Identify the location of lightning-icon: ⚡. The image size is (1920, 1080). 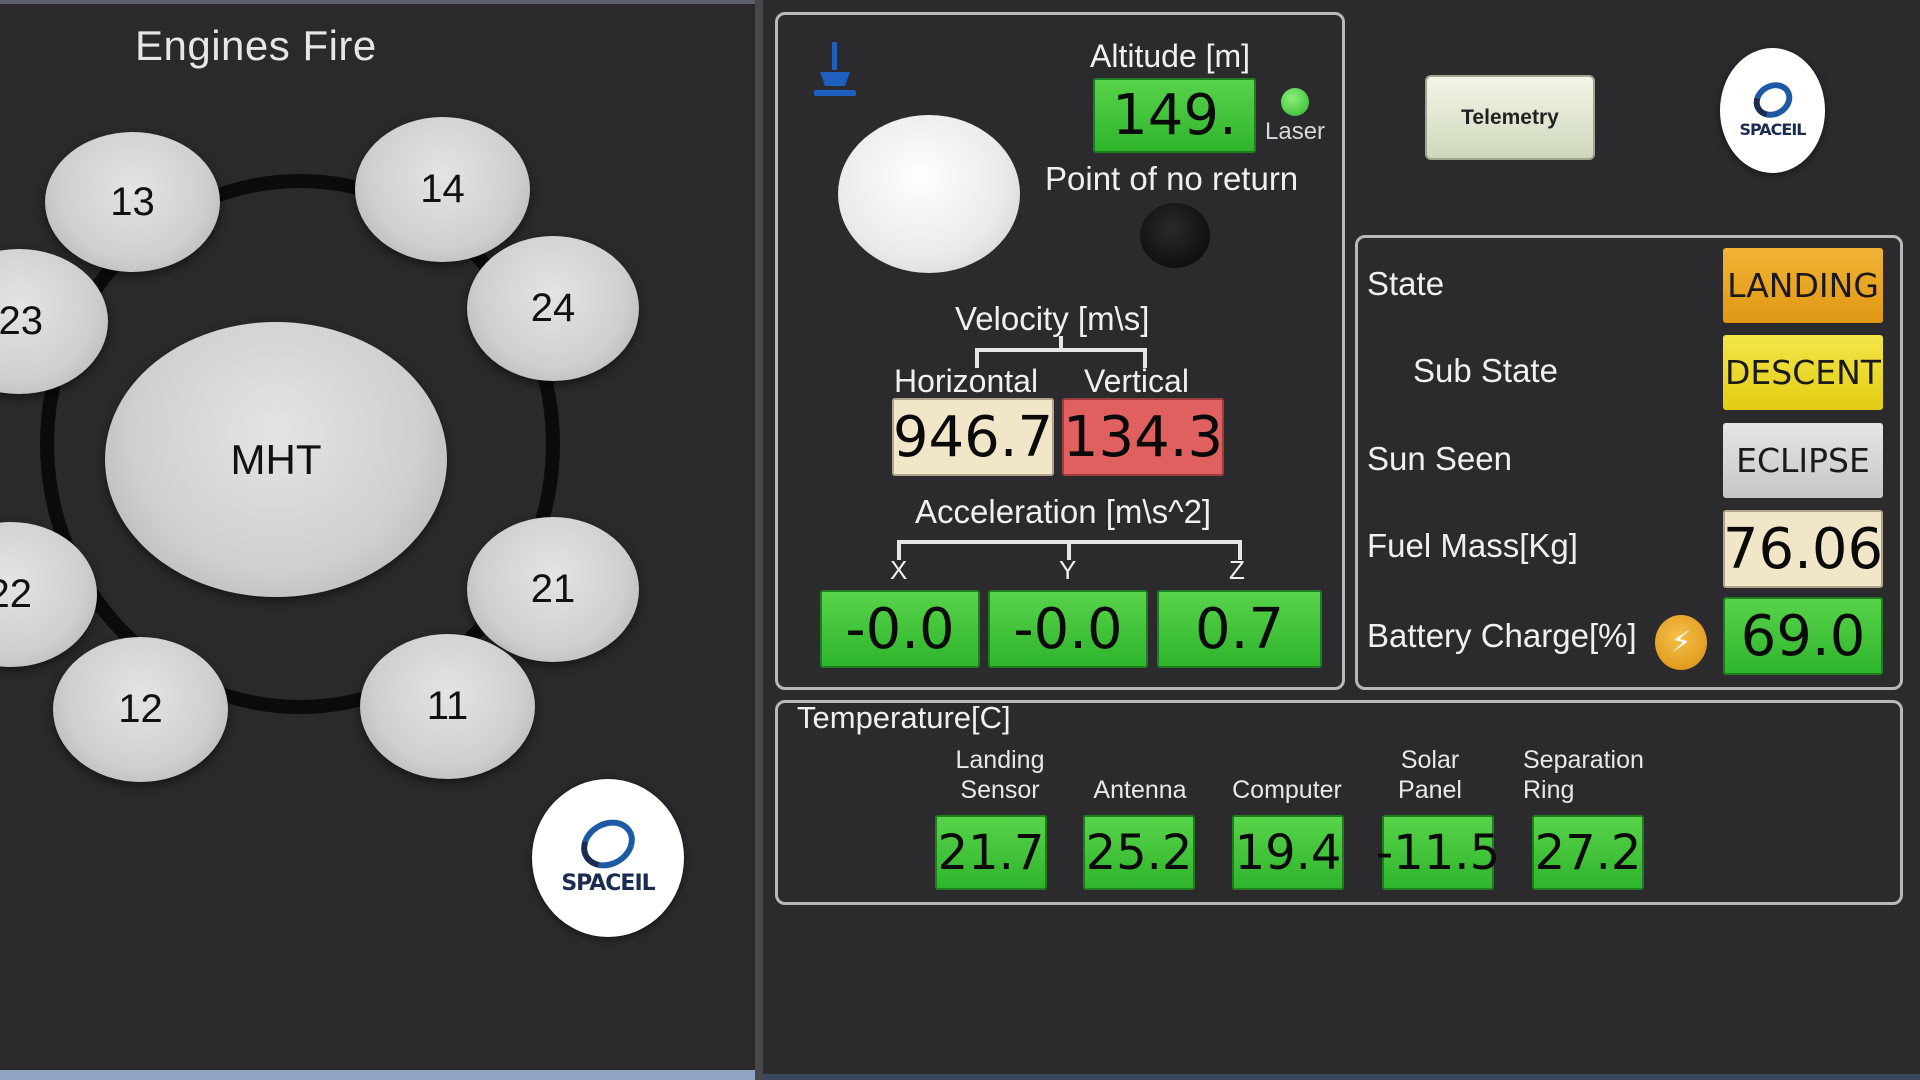
(1681, 642).